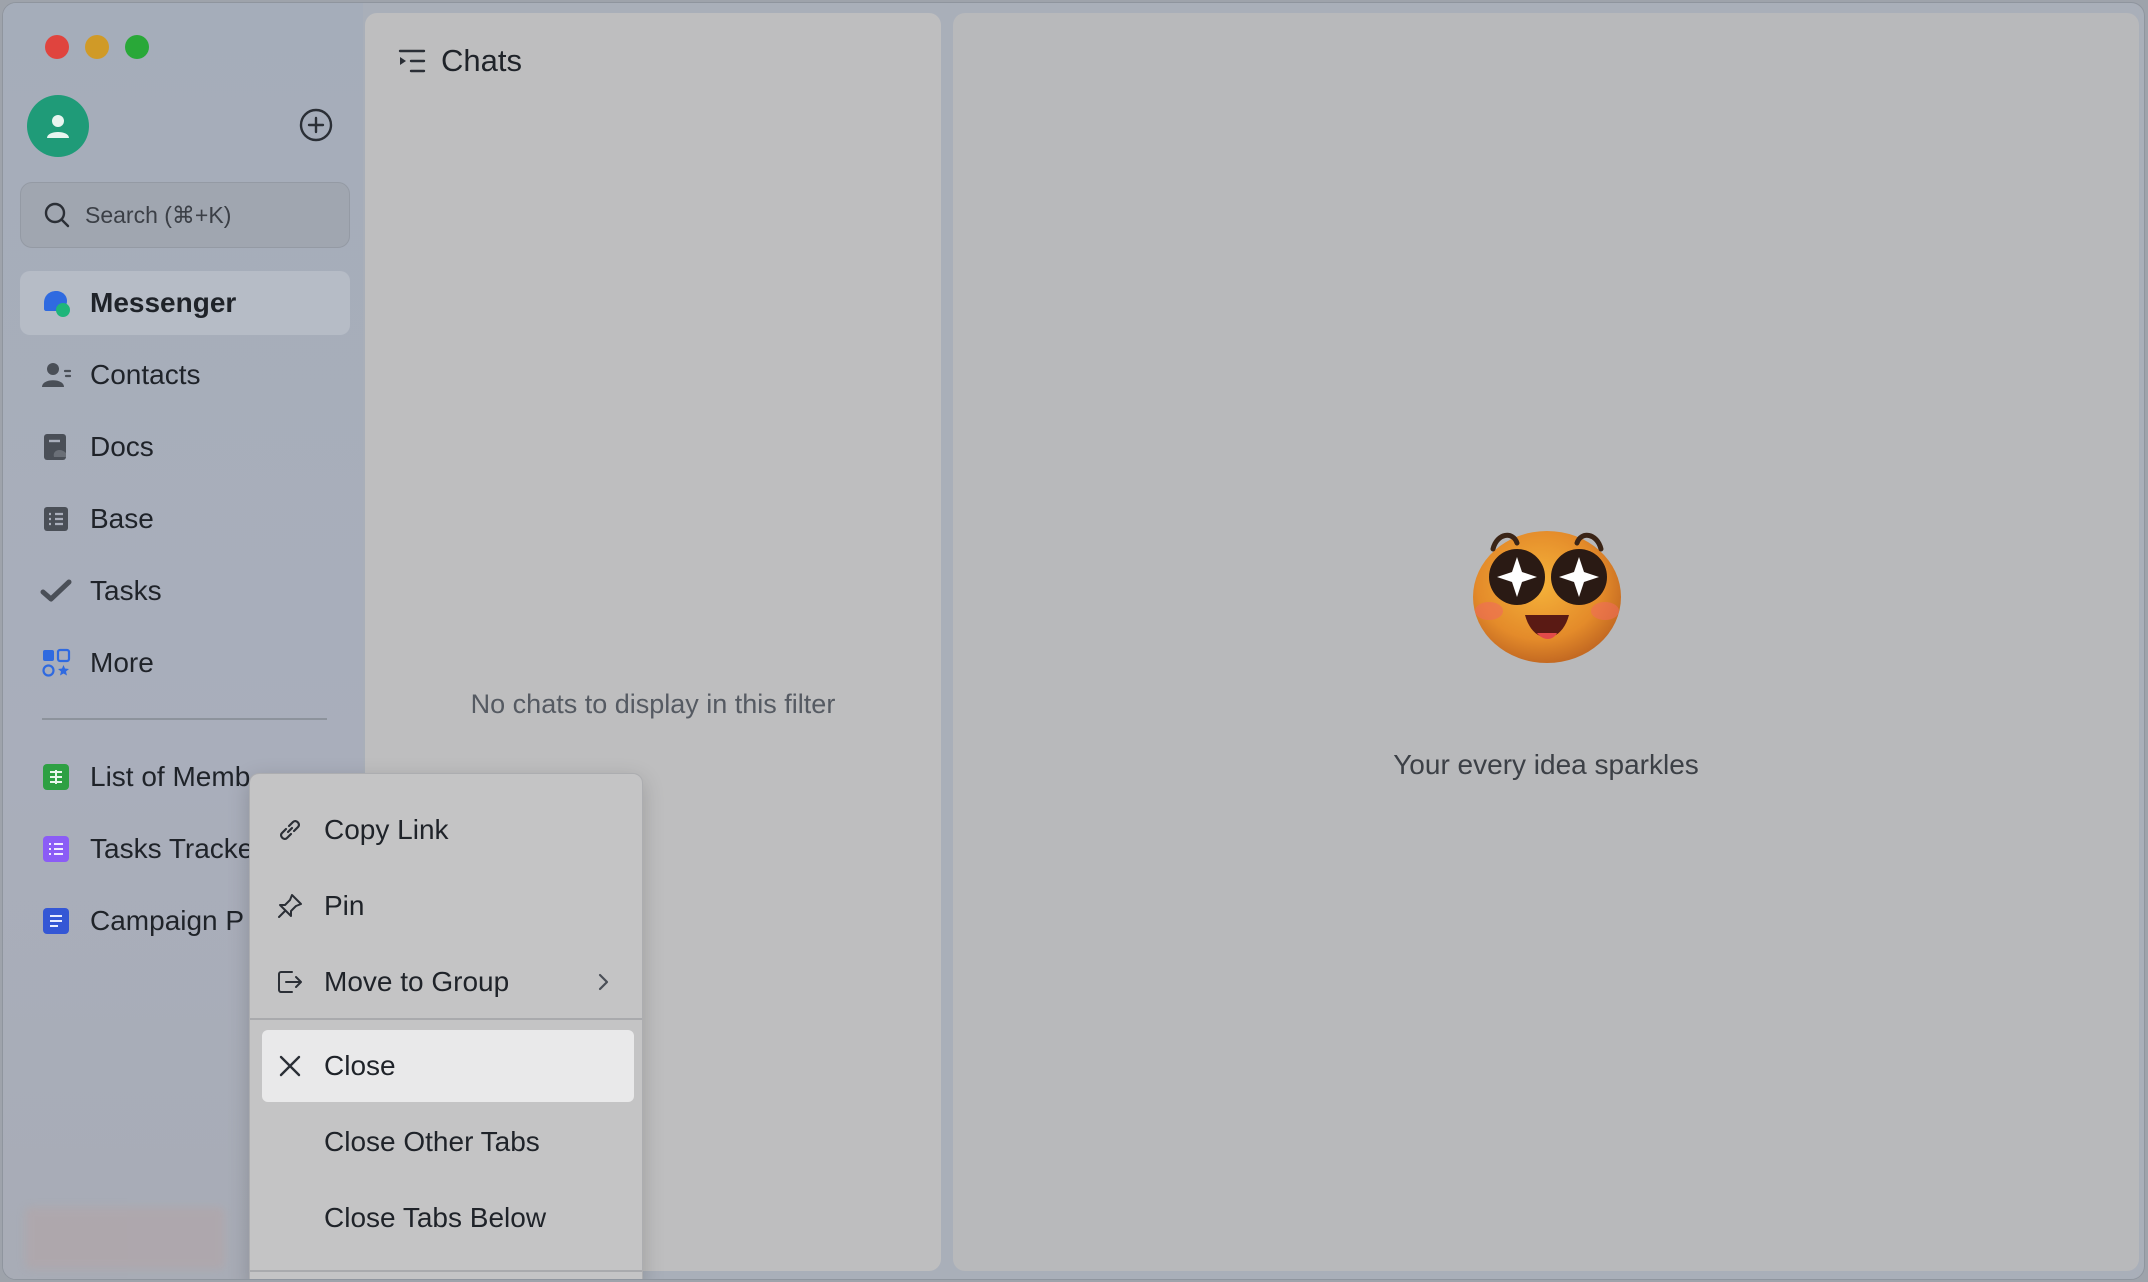 This screenshot has width=2148, height=1282. What do you see at coordinates (481, 60) in the screenshot?
I see `page-title: Chats` at bounding box center [481, 60].